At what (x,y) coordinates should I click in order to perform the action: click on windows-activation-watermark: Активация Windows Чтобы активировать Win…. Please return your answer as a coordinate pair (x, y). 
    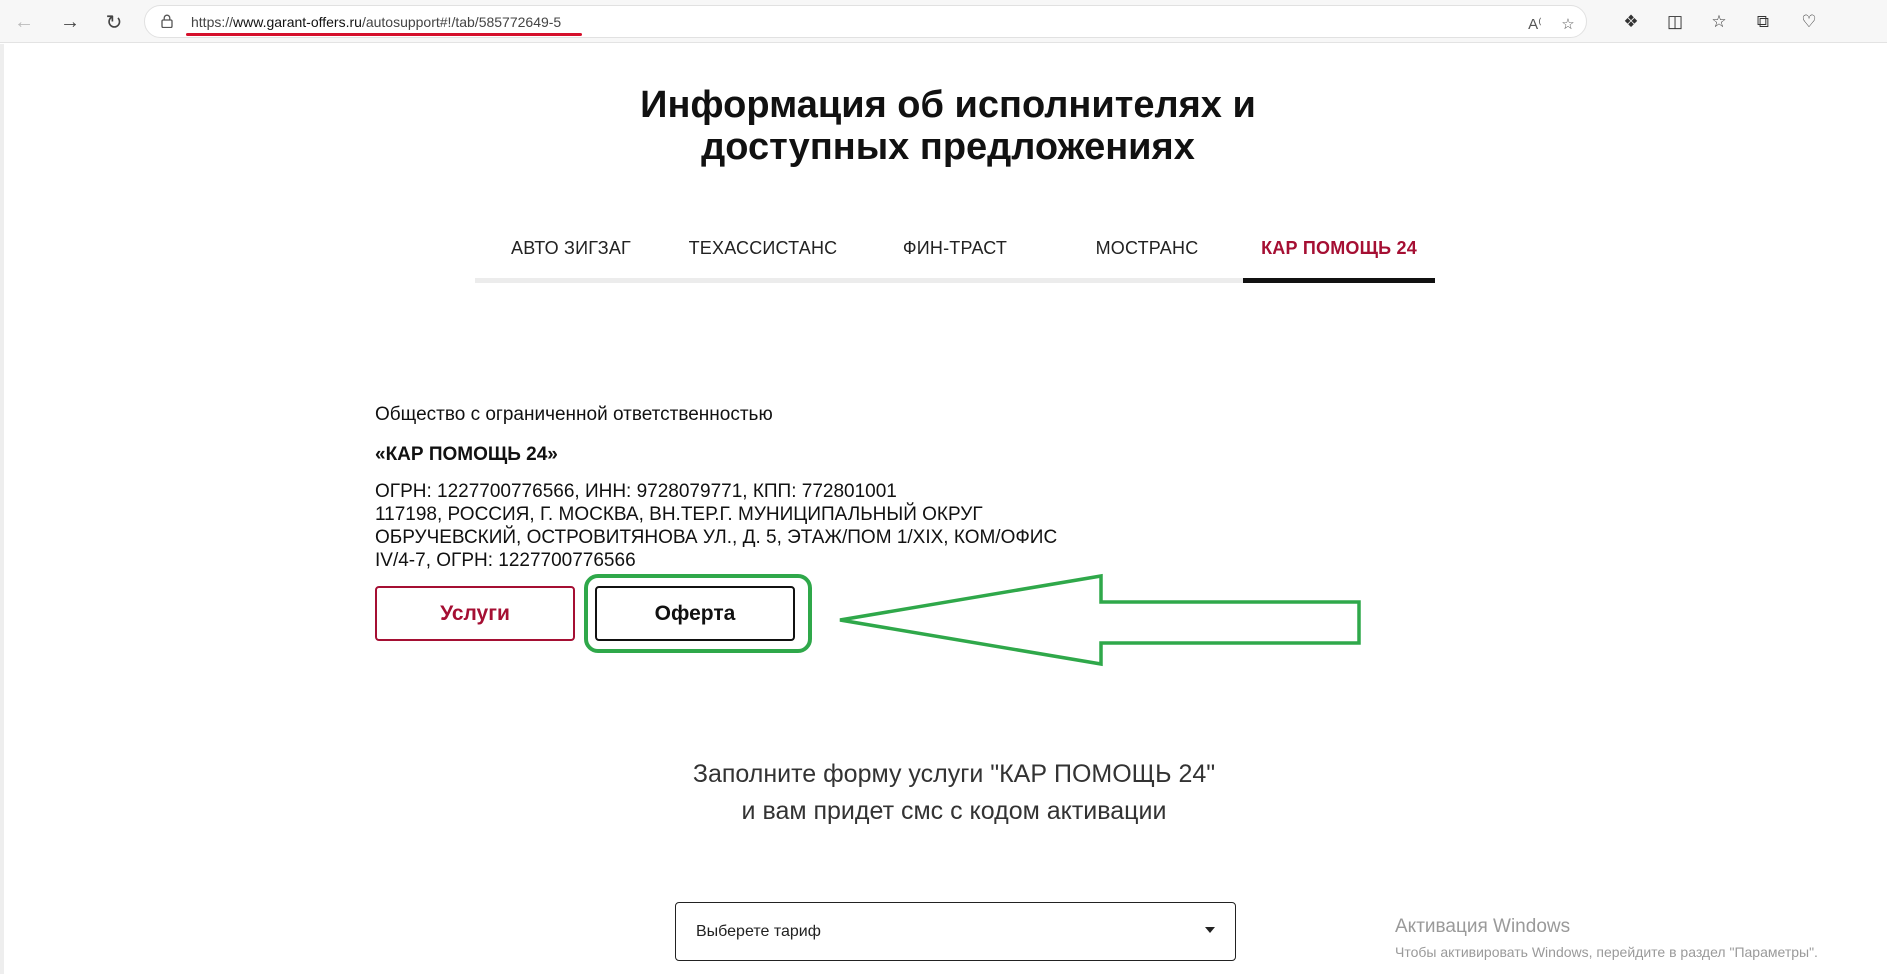
    Looking at the image, I should click on (1606, 938).